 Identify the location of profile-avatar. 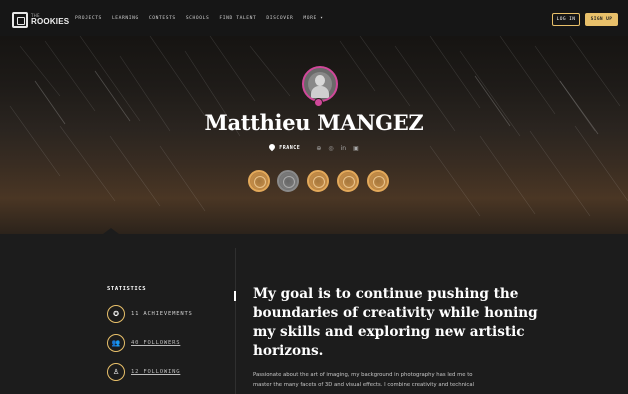
(320, 84).